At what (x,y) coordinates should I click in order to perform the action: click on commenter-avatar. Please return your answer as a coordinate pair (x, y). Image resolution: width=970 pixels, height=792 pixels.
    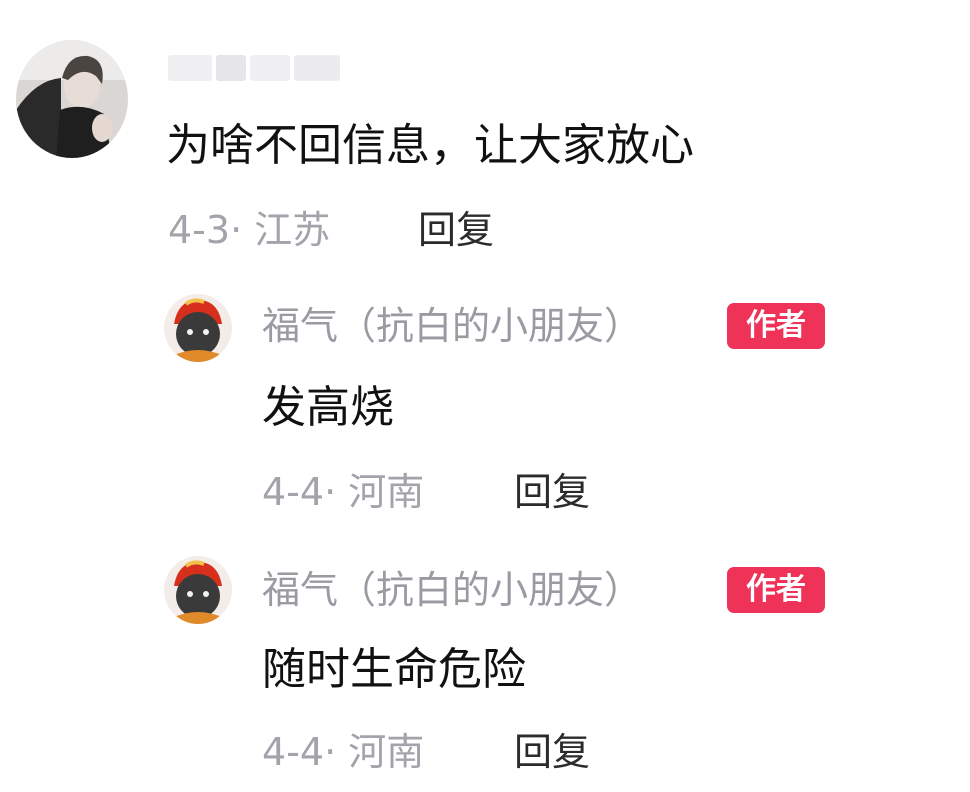
    Looking at the image, I should click on (72, 99).